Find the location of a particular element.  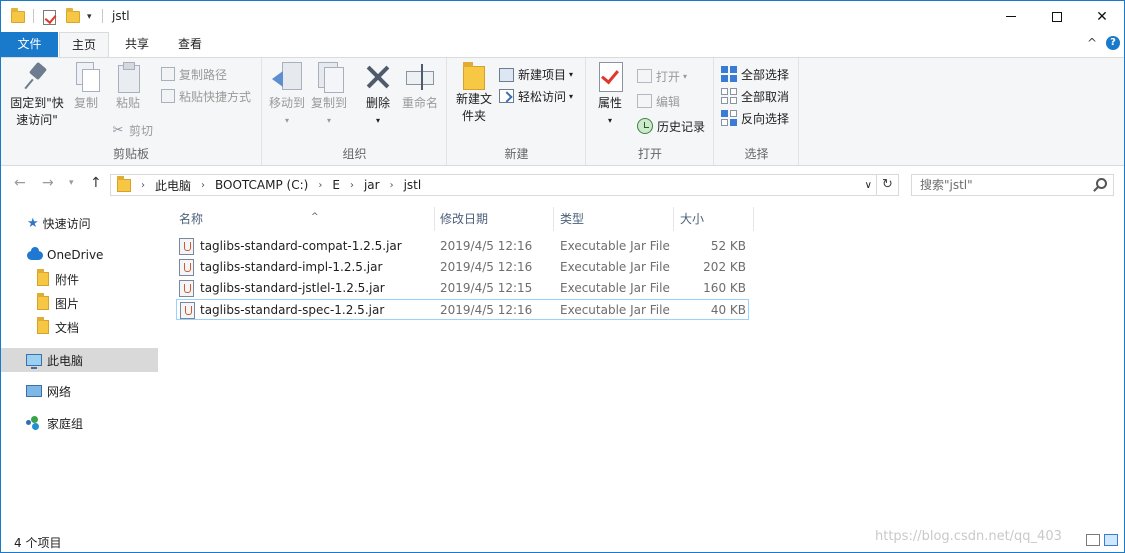

tab-view: 查看 is located at coordinates (190, 44).